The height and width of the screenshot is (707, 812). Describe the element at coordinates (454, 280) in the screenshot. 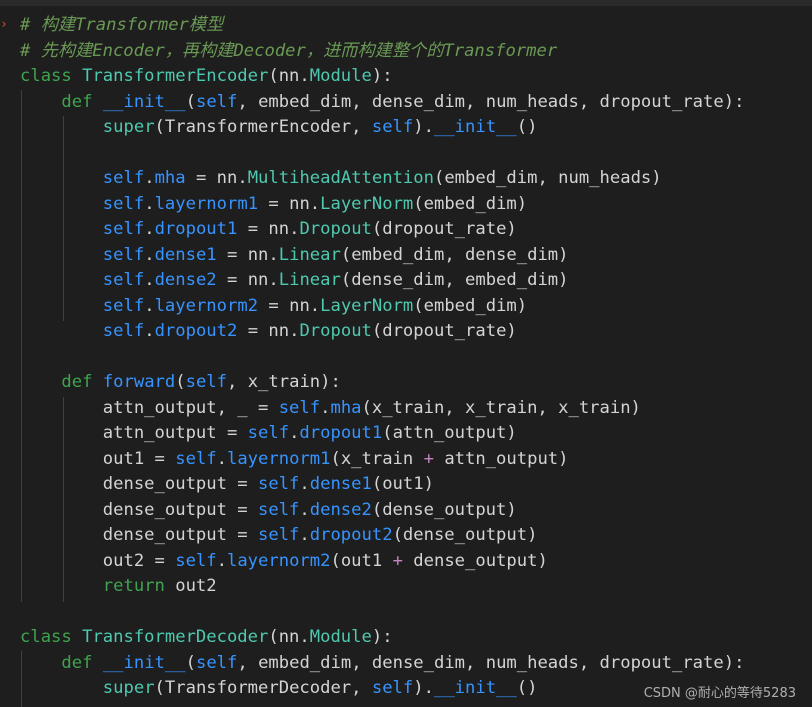

I see `code-token: (dense_dim, embed_dim)` at that location.